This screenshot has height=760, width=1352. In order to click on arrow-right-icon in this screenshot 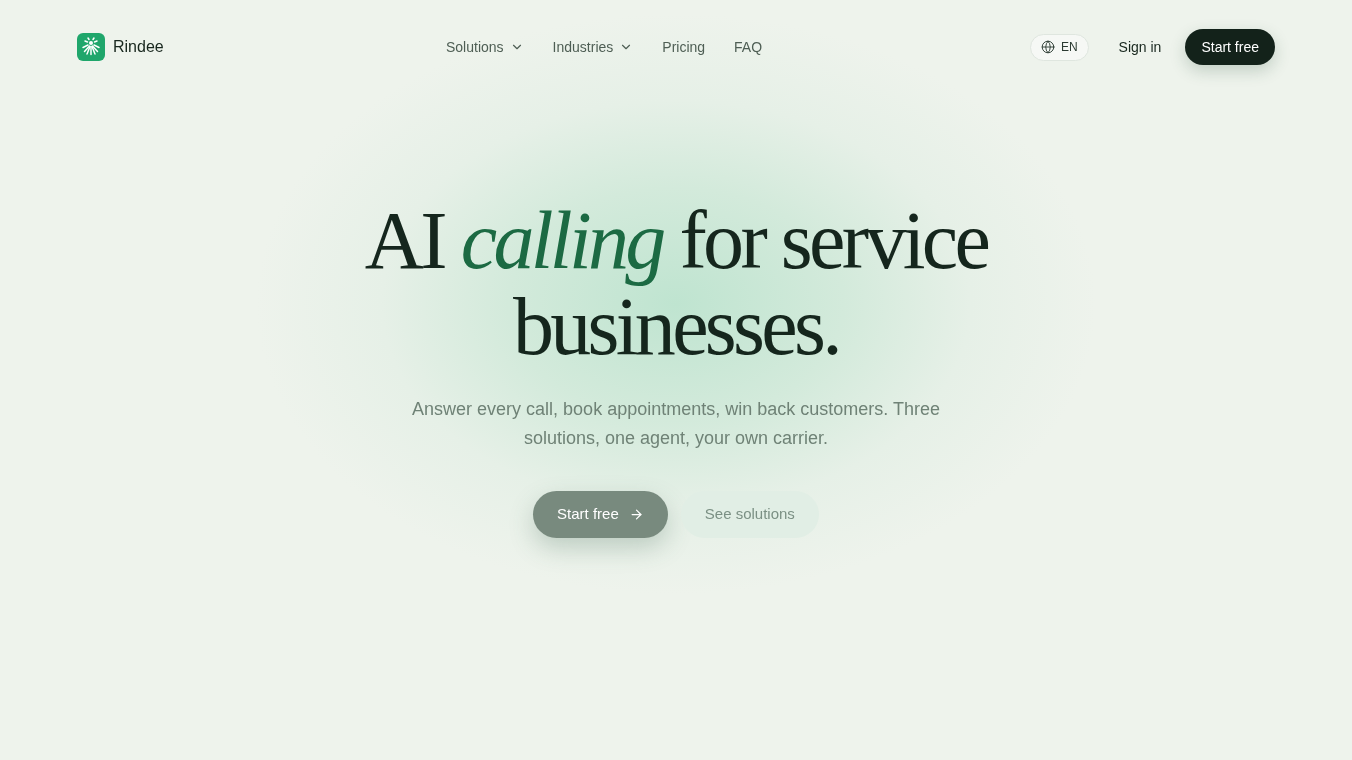, I will do `click(636, 514)`.